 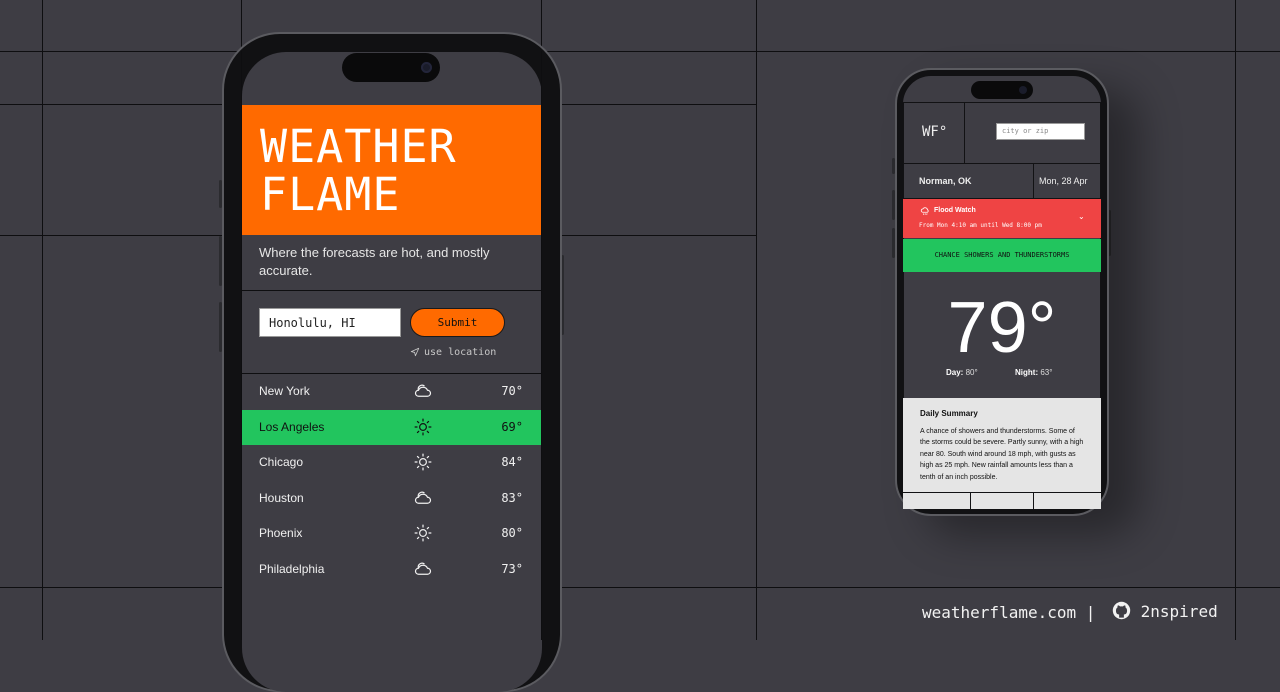 What do you see at coordinates (457, 322) in the screenshot?
I see `submit-button: Submit` at bounding box center [457, 322].